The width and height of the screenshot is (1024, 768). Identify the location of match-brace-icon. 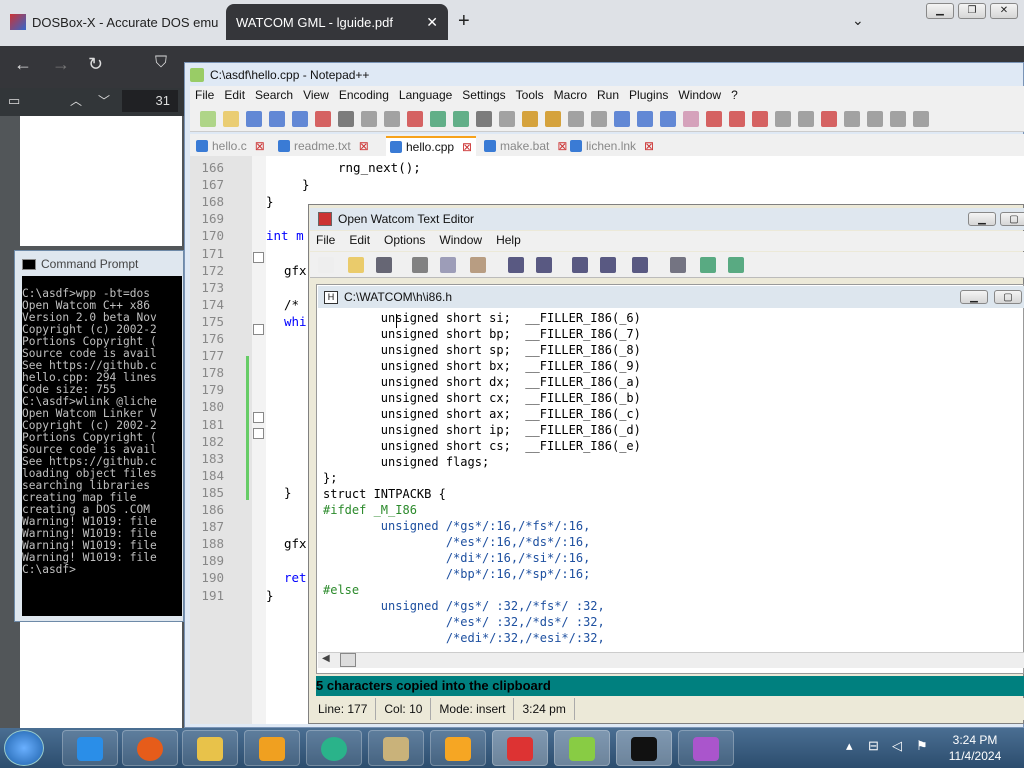
(640, 265).